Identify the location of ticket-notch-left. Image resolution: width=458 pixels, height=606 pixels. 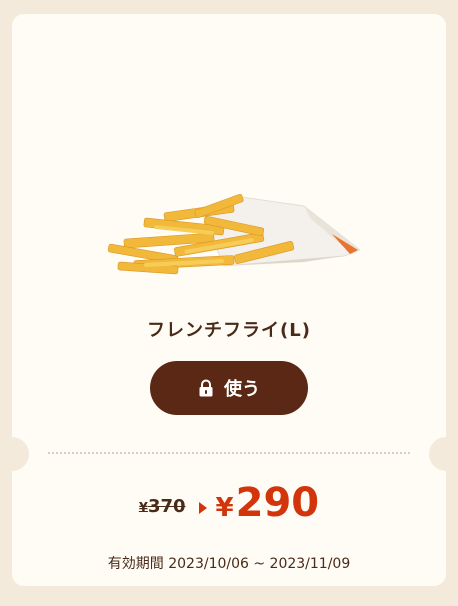
(14, 454).